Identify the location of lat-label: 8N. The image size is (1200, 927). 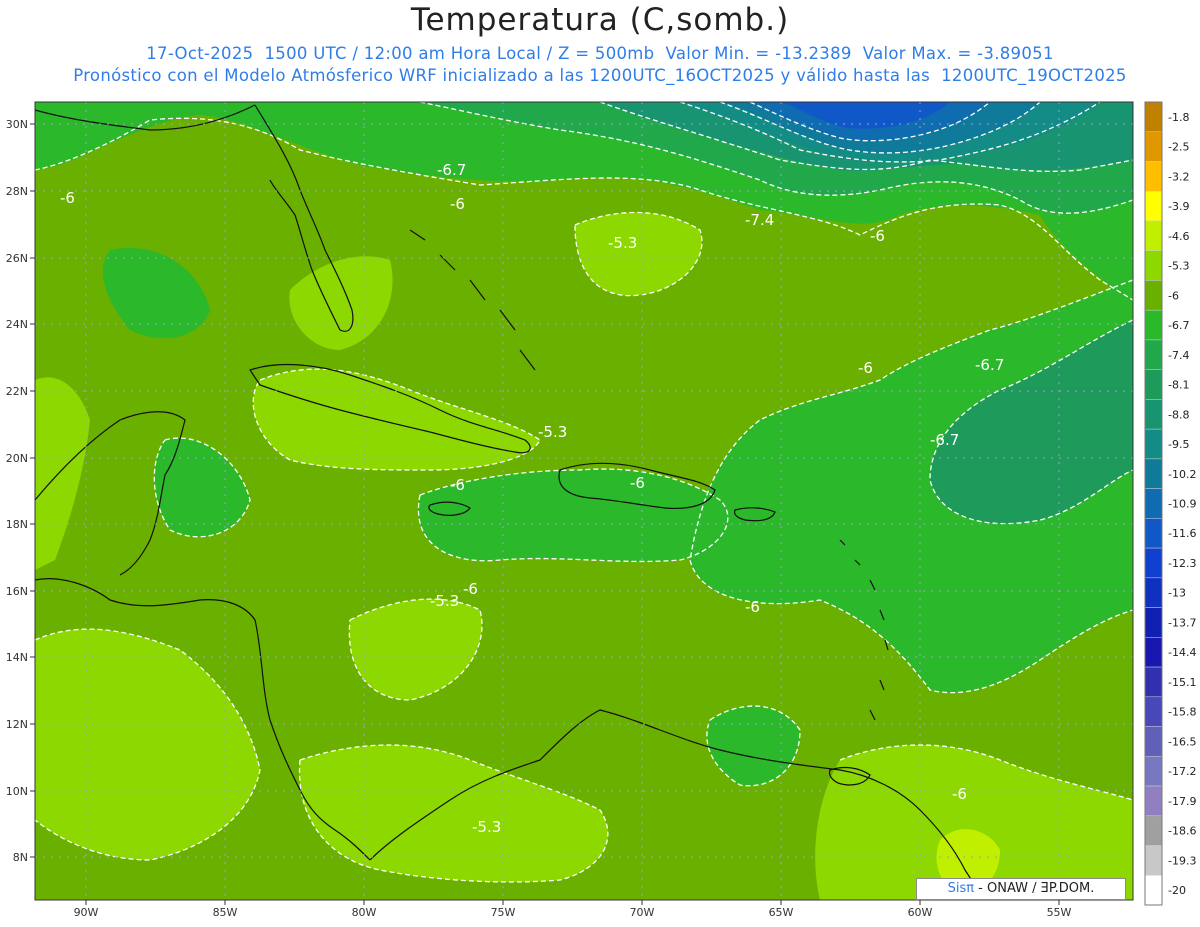
(20, 857).